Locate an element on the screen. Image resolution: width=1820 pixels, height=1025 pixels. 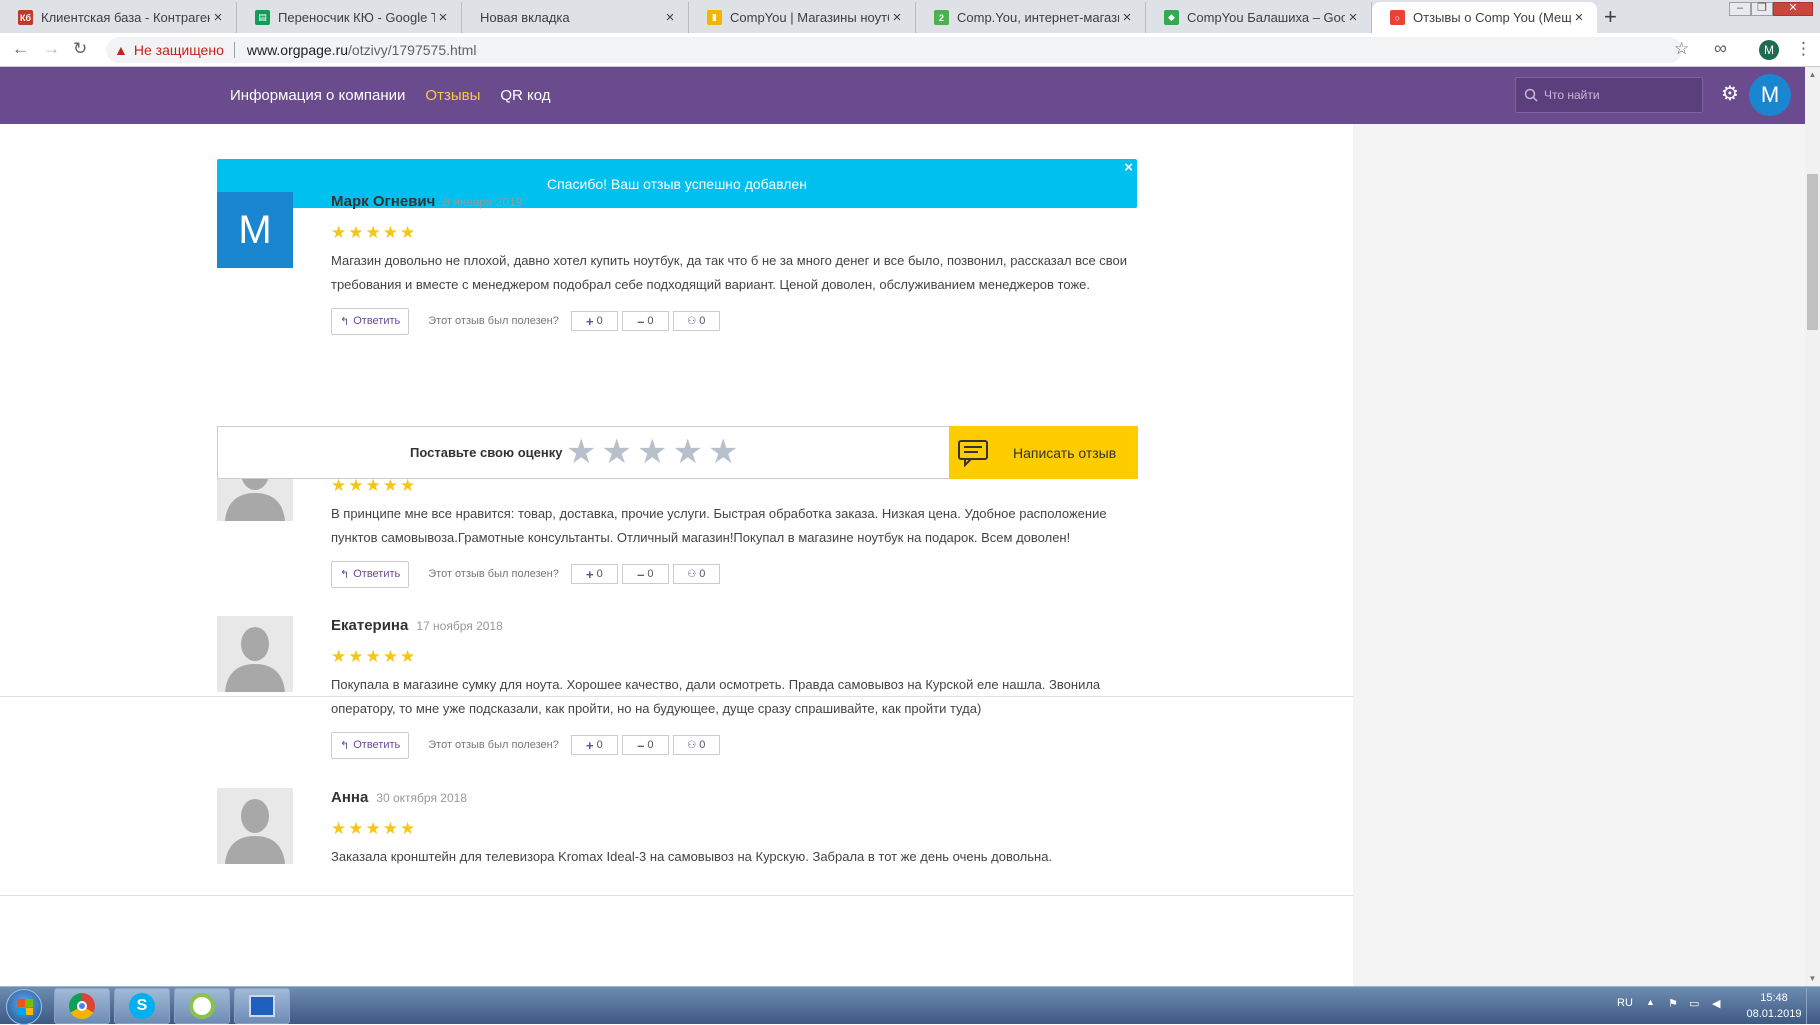
scroll-down-icon: ▼ is located at coordinates (1812, 978).